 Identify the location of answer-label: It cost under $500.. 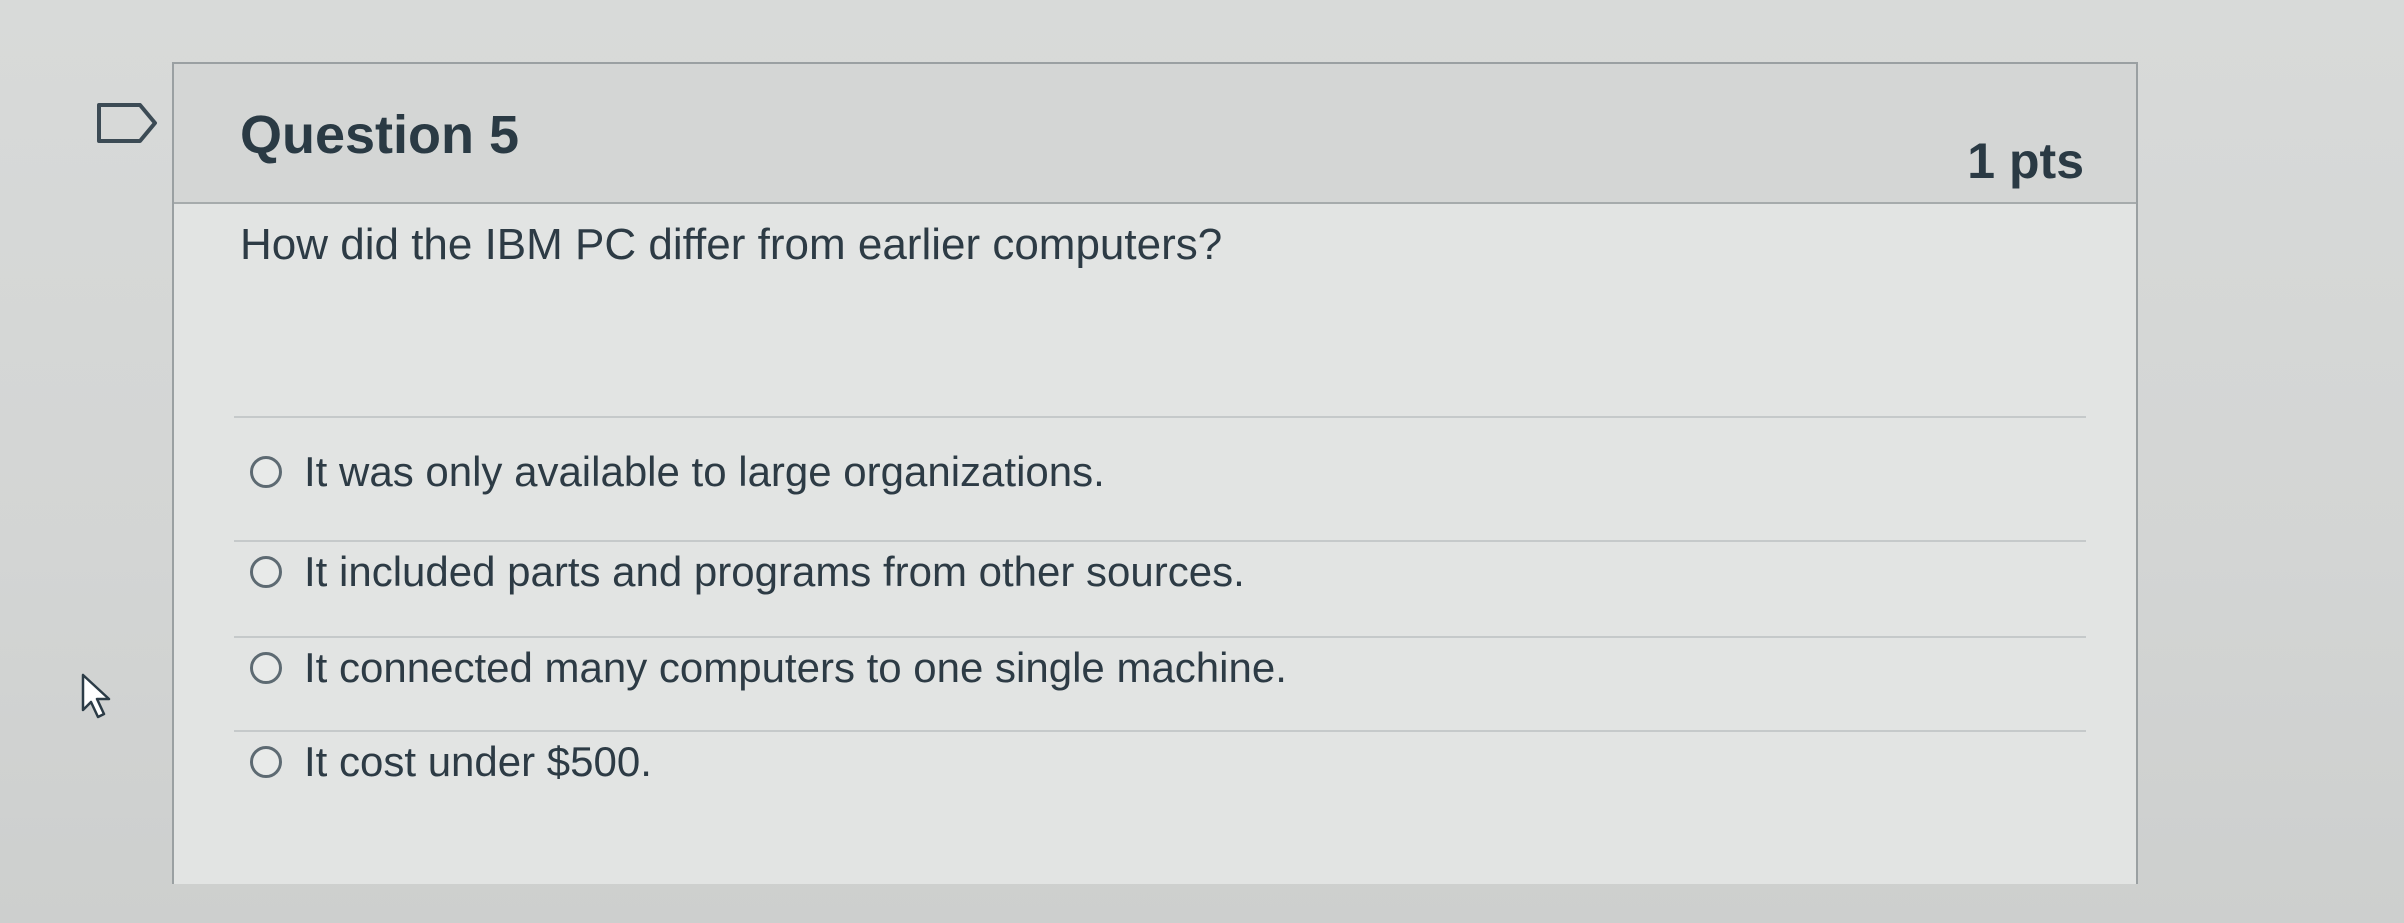
(478, 761).